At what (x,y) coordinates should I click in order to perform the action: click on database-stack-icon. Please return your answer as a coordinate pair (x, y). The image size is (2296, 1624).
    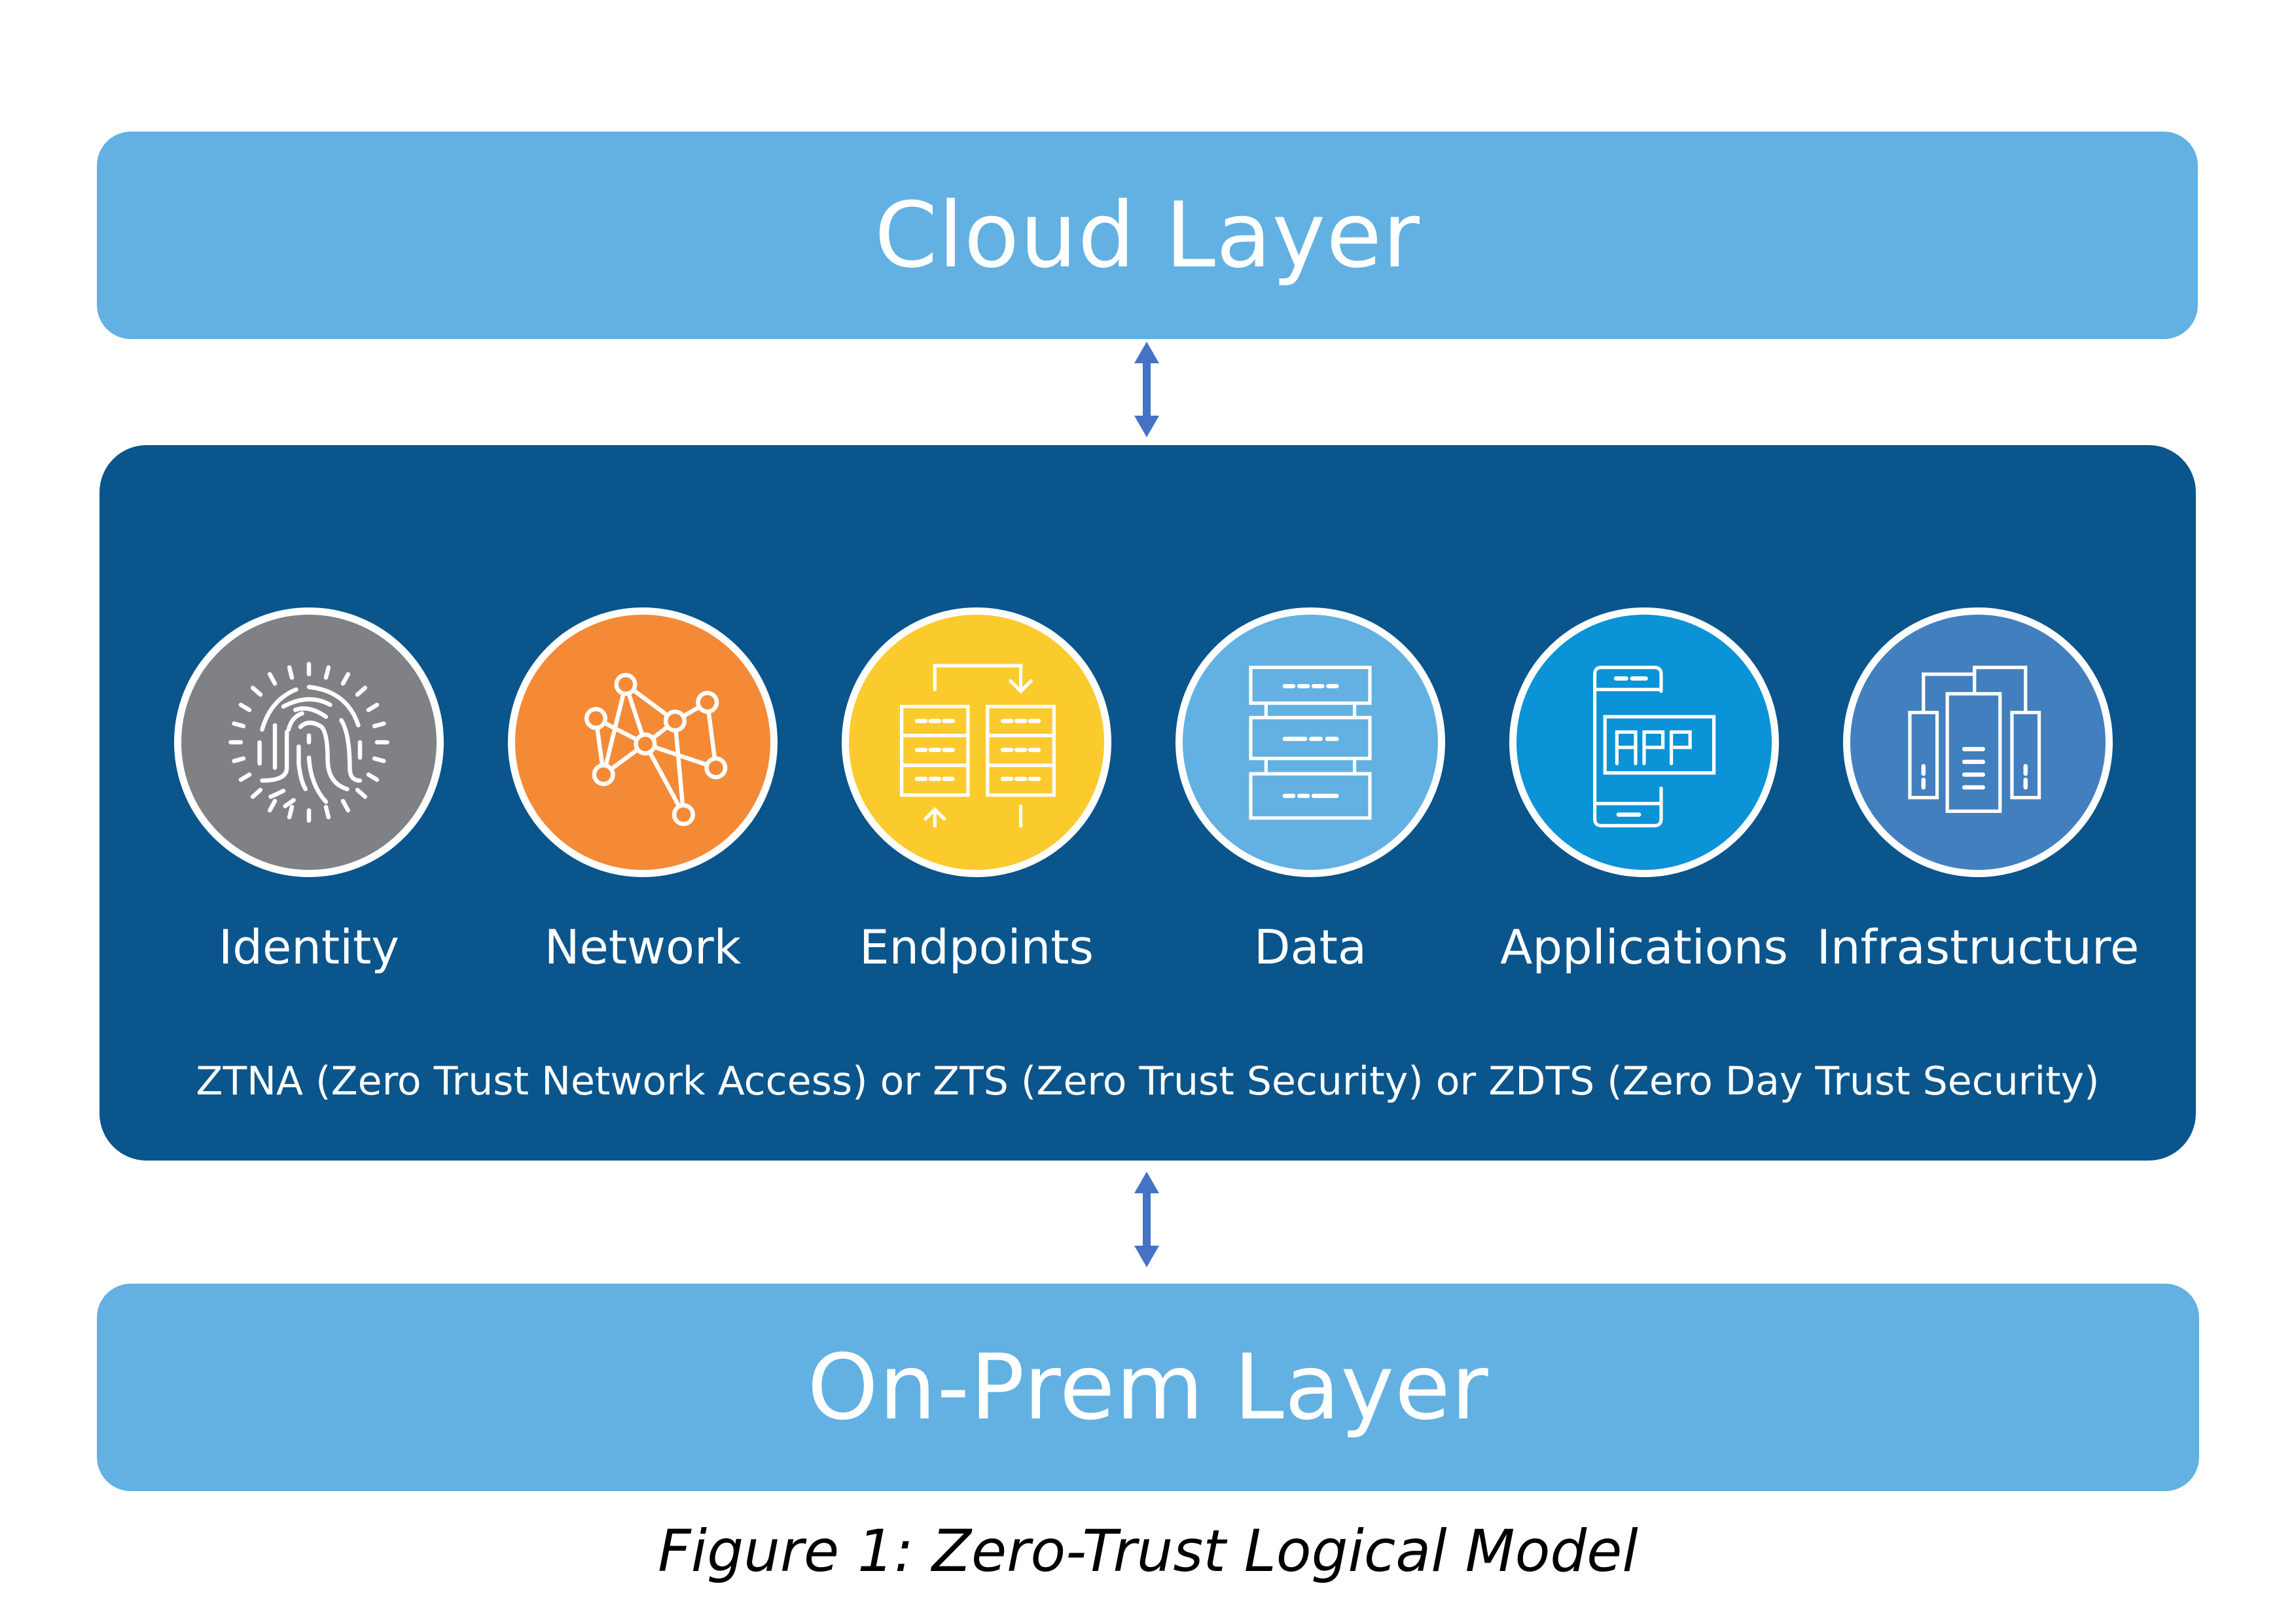
    Looking at the image, I should click on (1310, 743).